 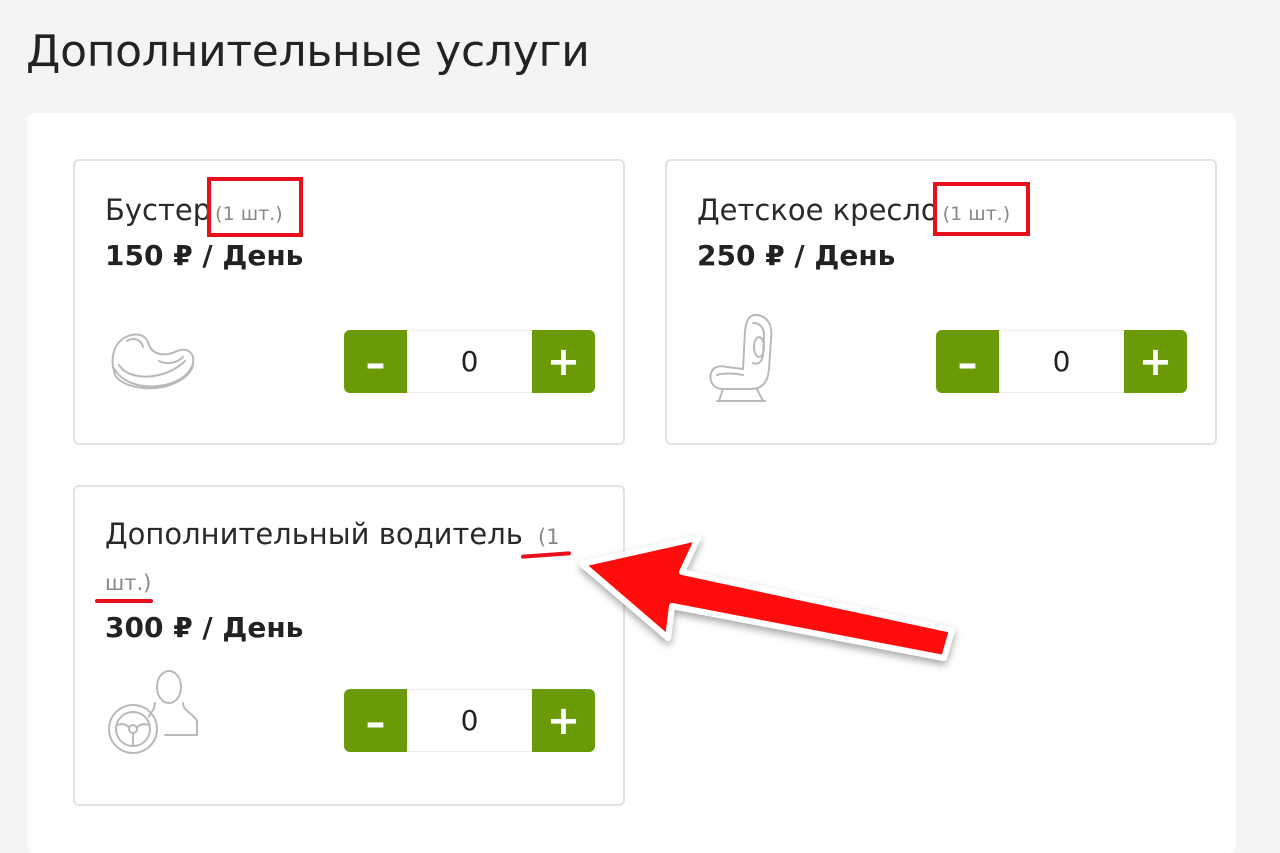 I want to click on driver-steering-wheel-icon, so click(x=153, y=712).